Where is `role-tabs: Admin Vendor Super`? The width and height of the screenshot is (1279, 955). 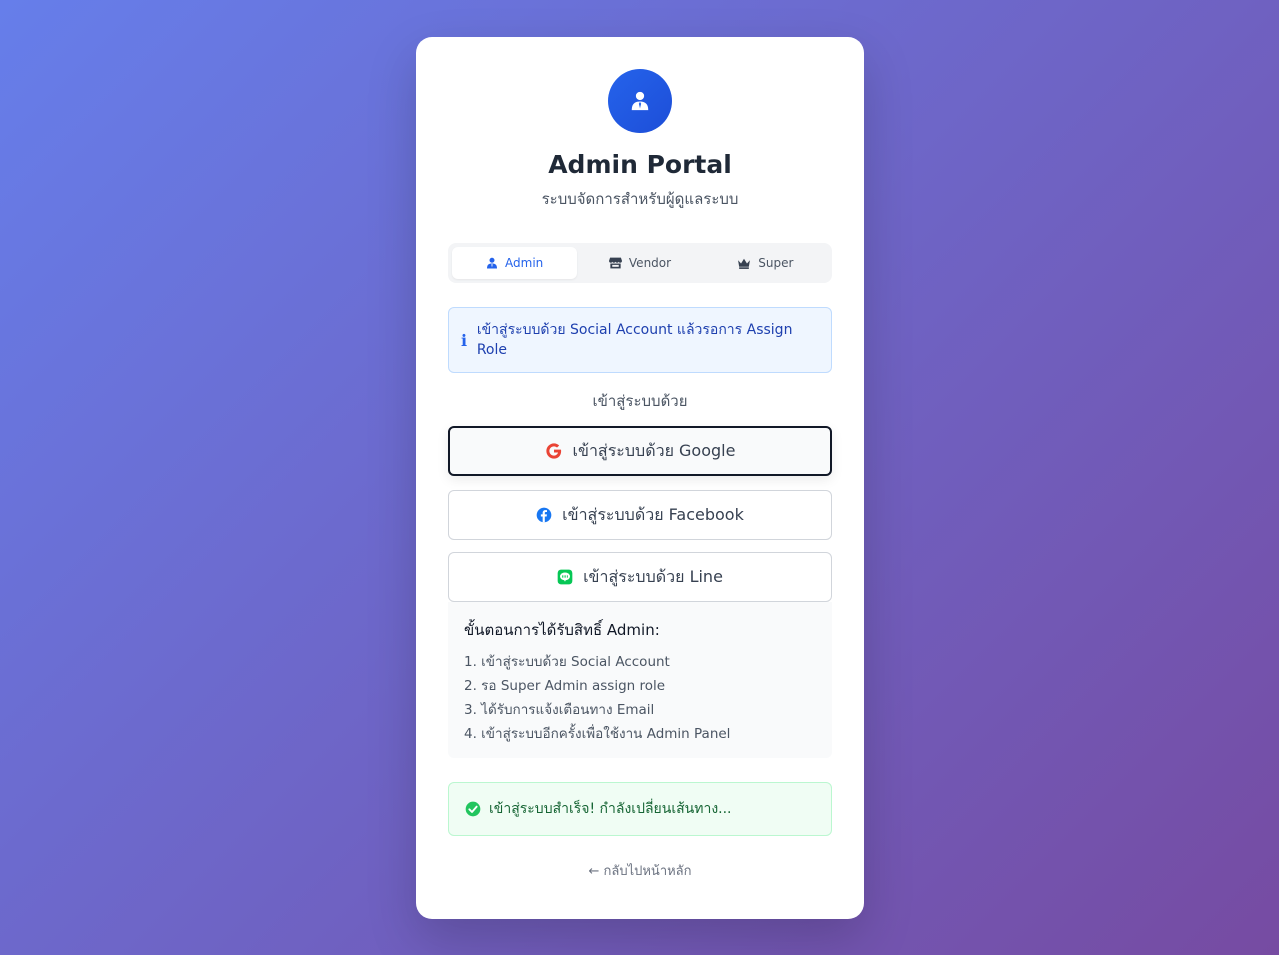
role-tabs: Admin Vendor Super is located at coordinates (640, 263).